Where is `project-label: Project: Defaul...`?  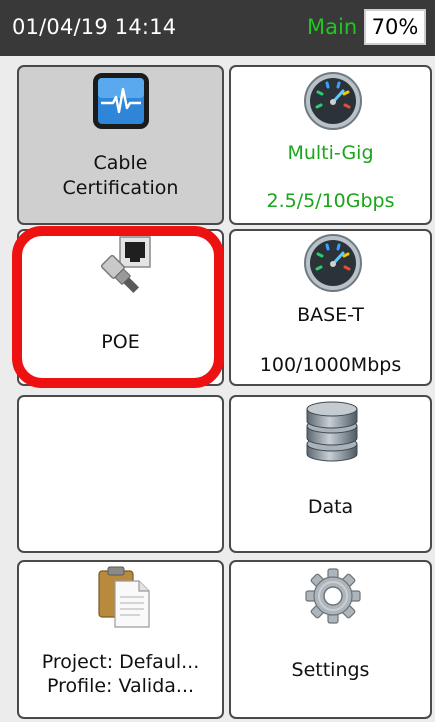 project-label: Project: Defaul... is located at coordinates (120, 662).